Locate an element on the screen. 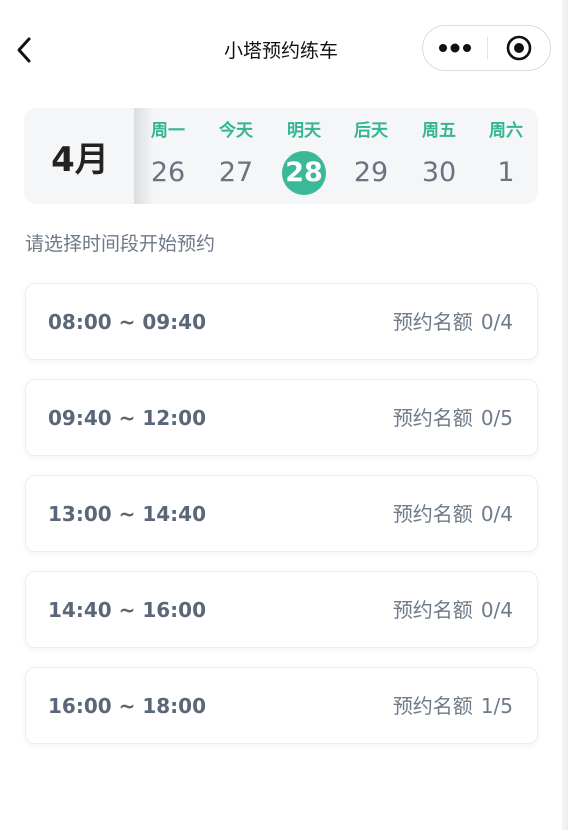 This screenshot has width=568, height=830. day-item-1: 周六 1 is located at coordinates (505, 156).